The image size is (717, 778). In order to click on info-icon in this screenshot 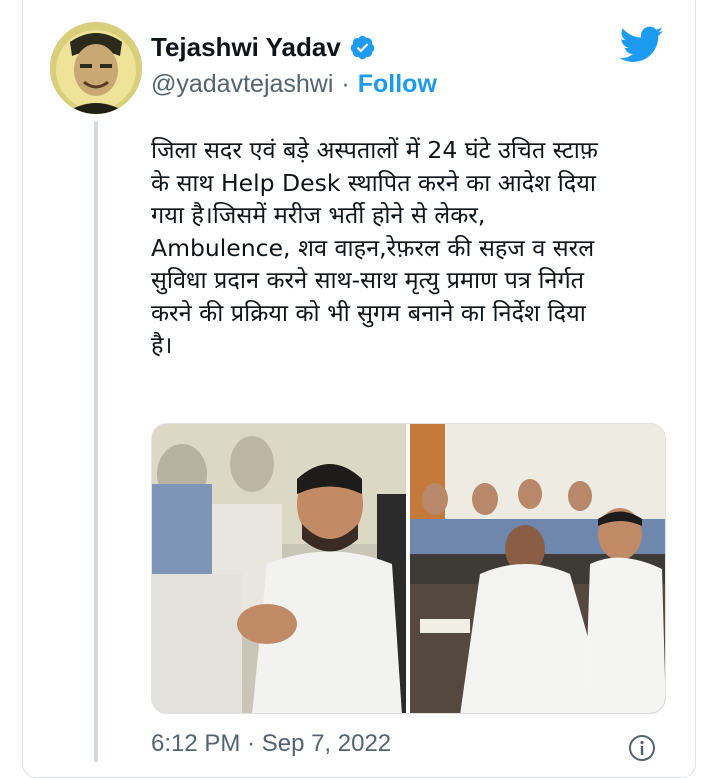, I will do `click(642, 748)`.